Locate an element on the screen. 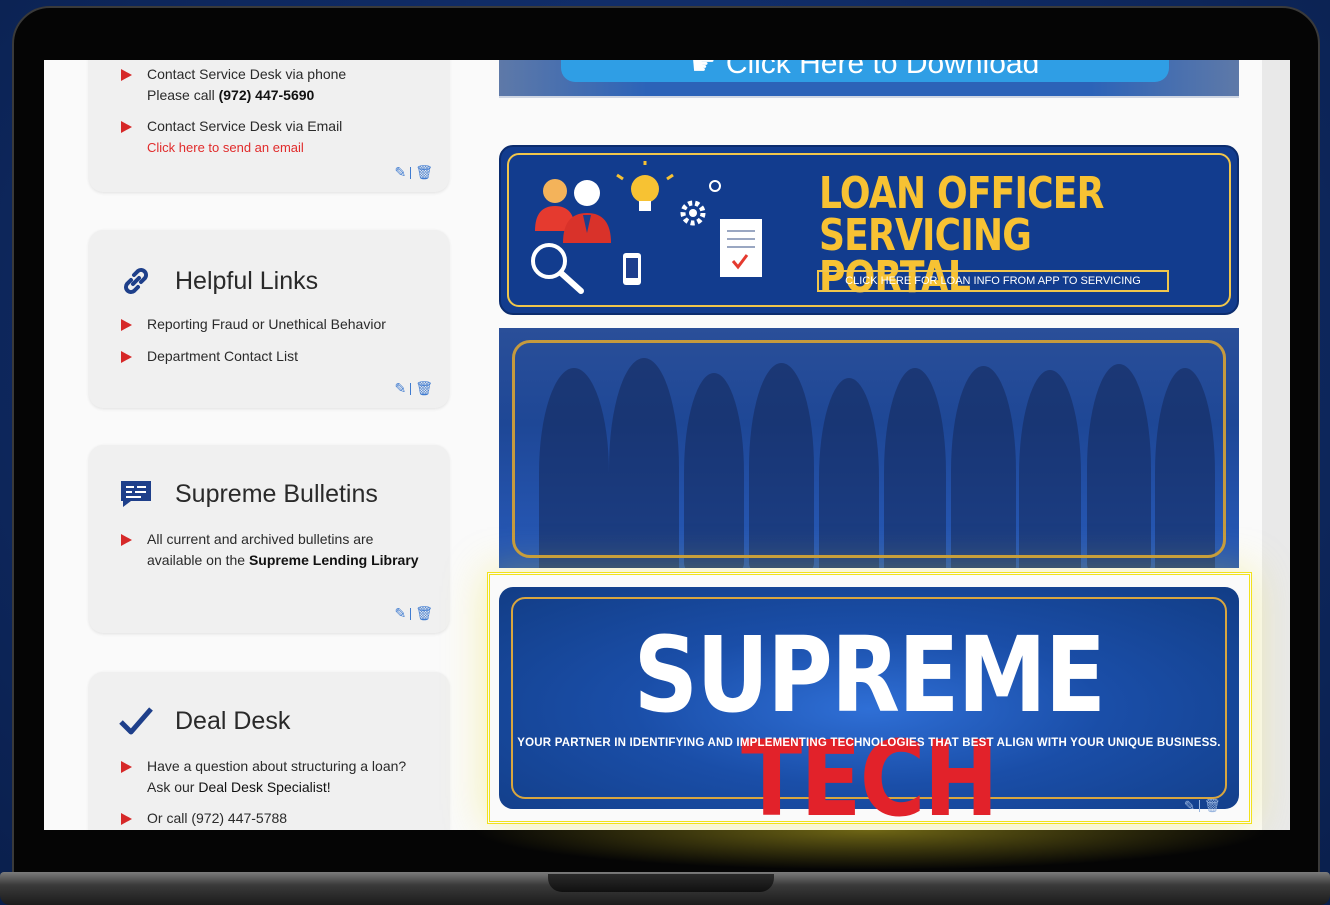  laptop-notch is located at coordinates (661, 883).